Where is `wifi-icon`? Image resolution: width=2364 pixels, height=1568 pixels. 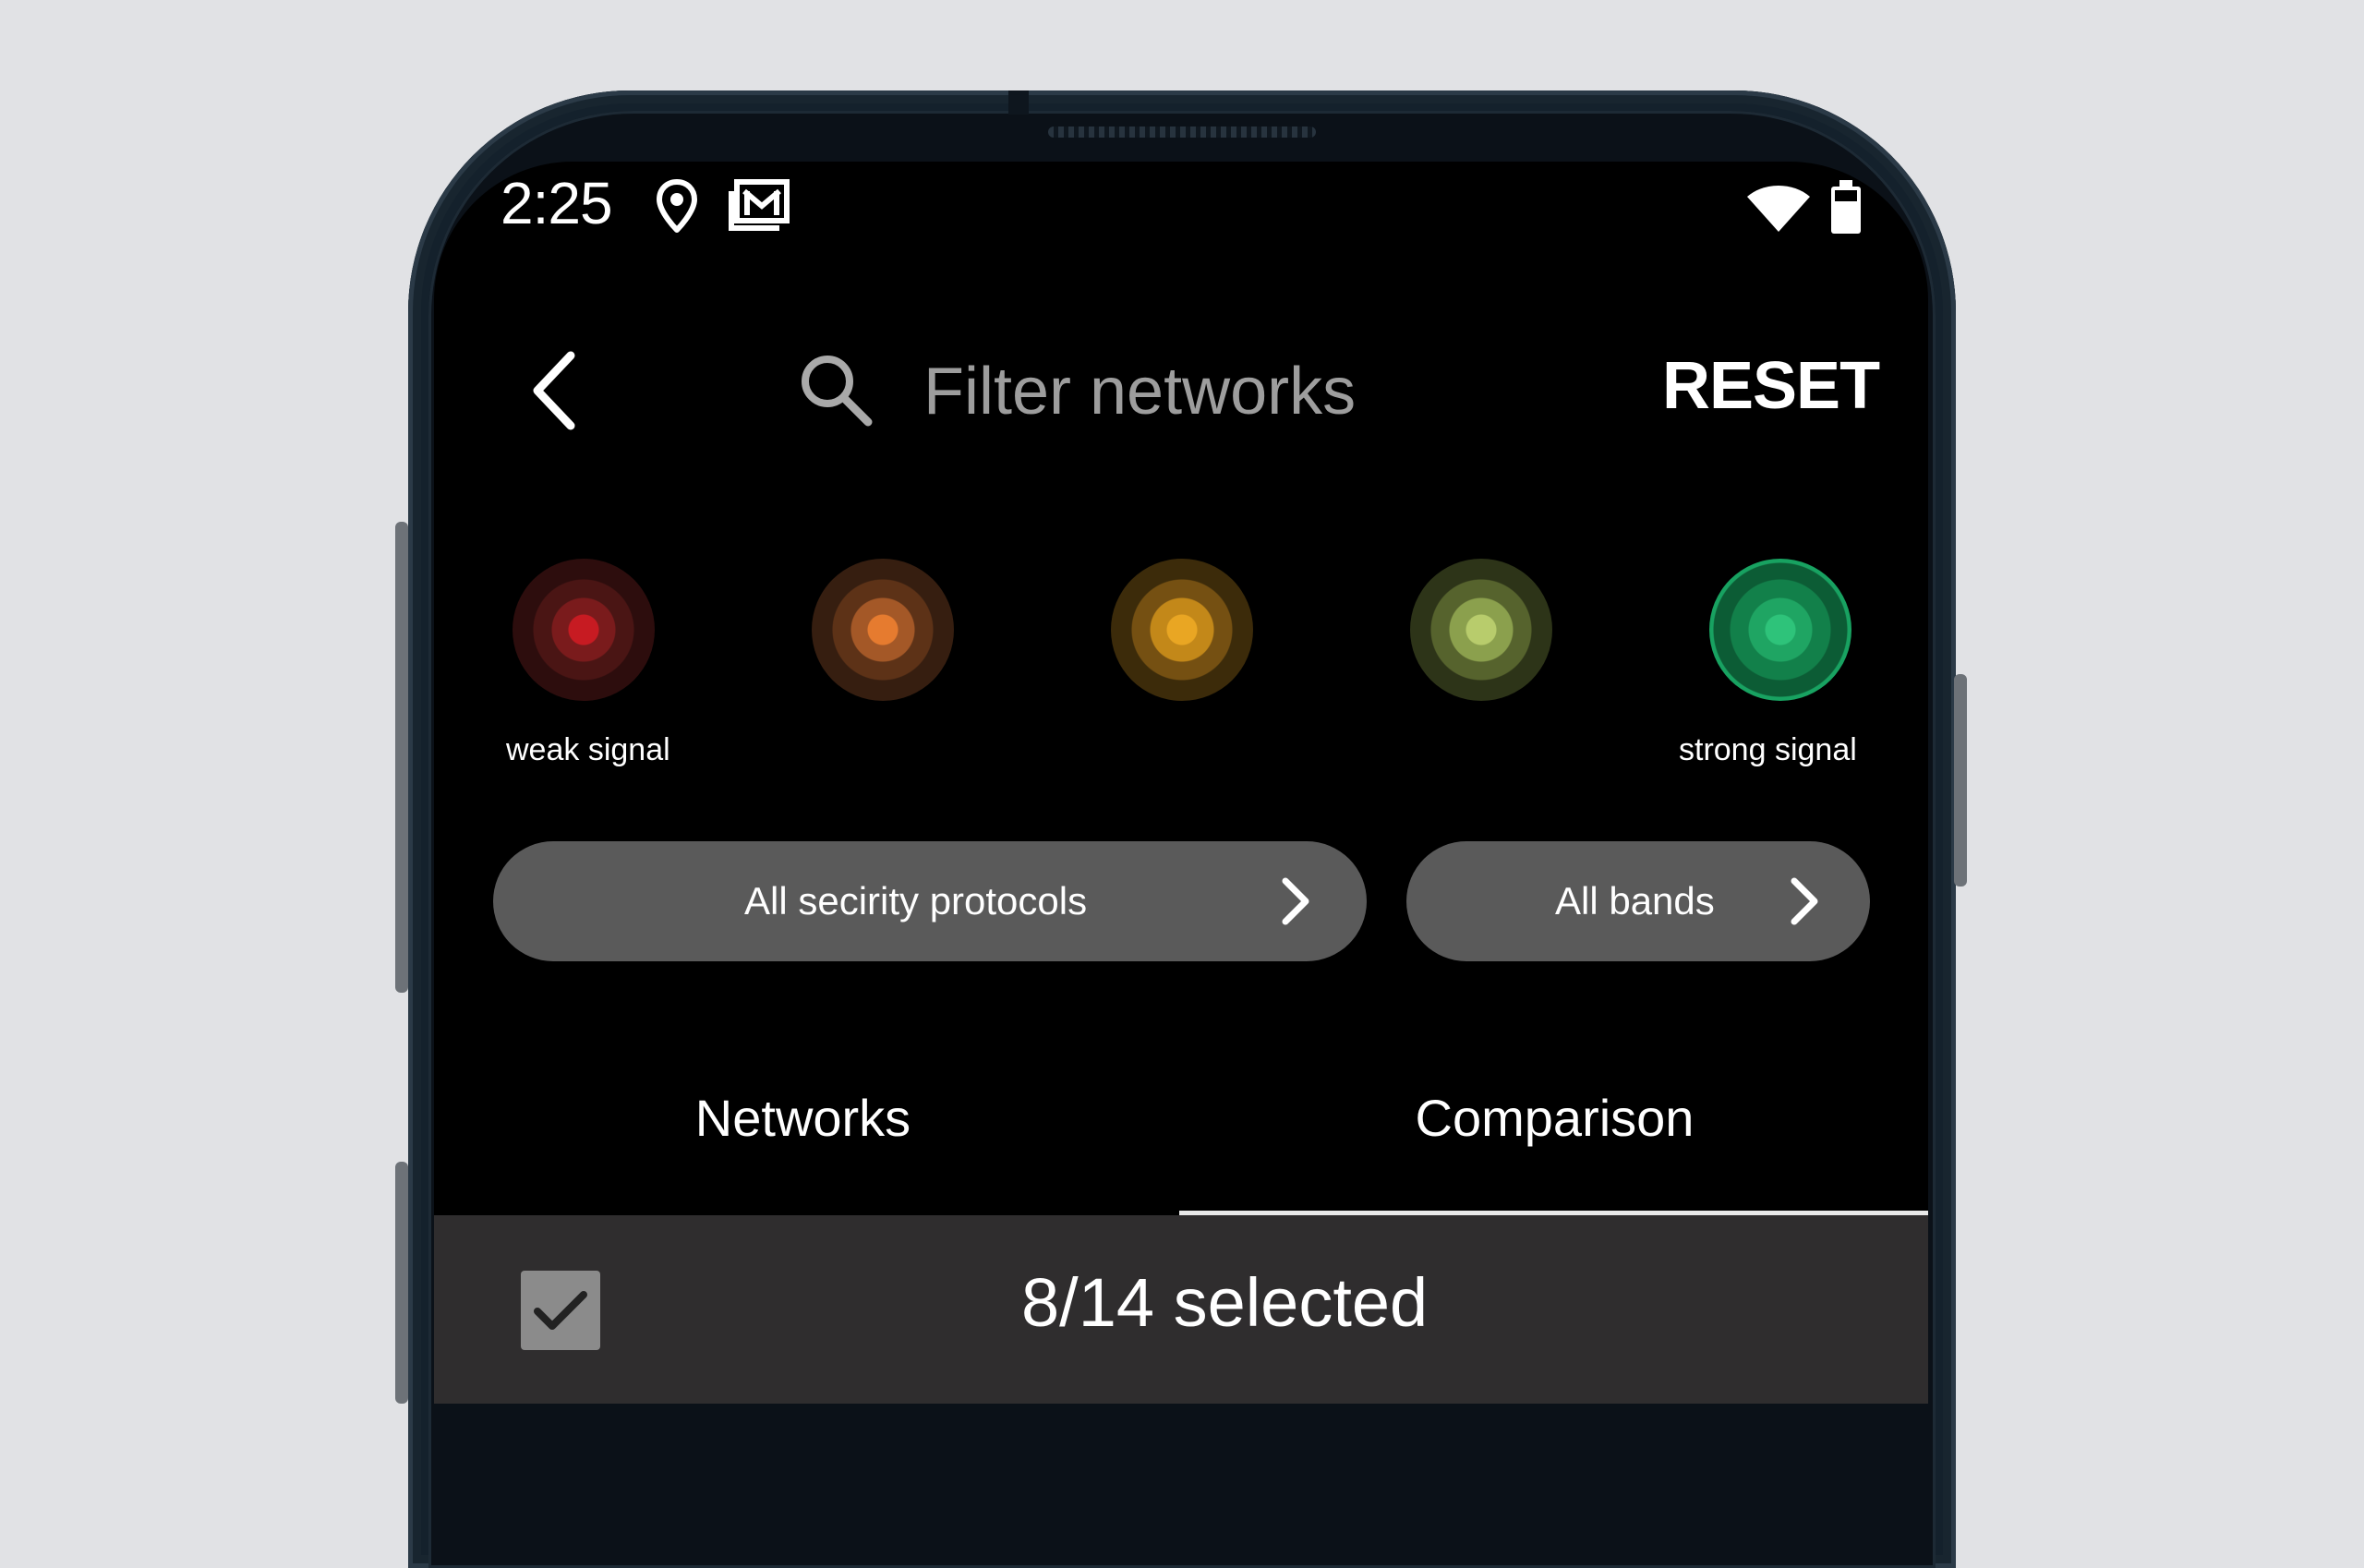 wifi-icon is located at coordinates (1778, 211).